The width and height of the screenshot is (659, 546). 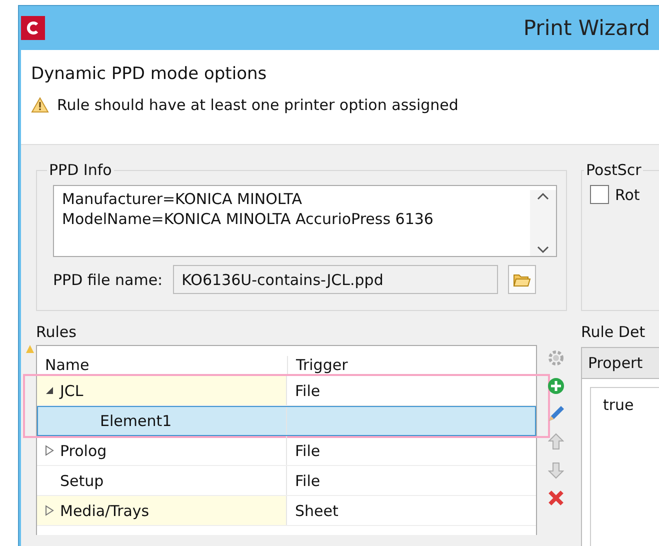 I want to click on ppd-info-field: Manufacturer=KONICA MINOLTA ModelName=KONICA MINOLTA AccurioPress 6136, so click(x=305, y=221).